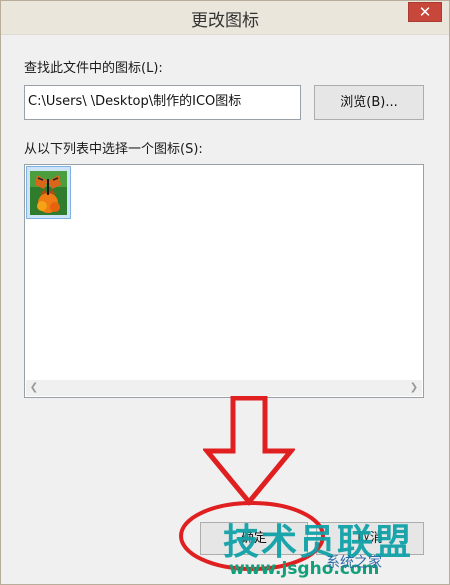 This screenshot has height=585, width=450. I want to click on watermark-sub: 系统之家, so click(354, 563).